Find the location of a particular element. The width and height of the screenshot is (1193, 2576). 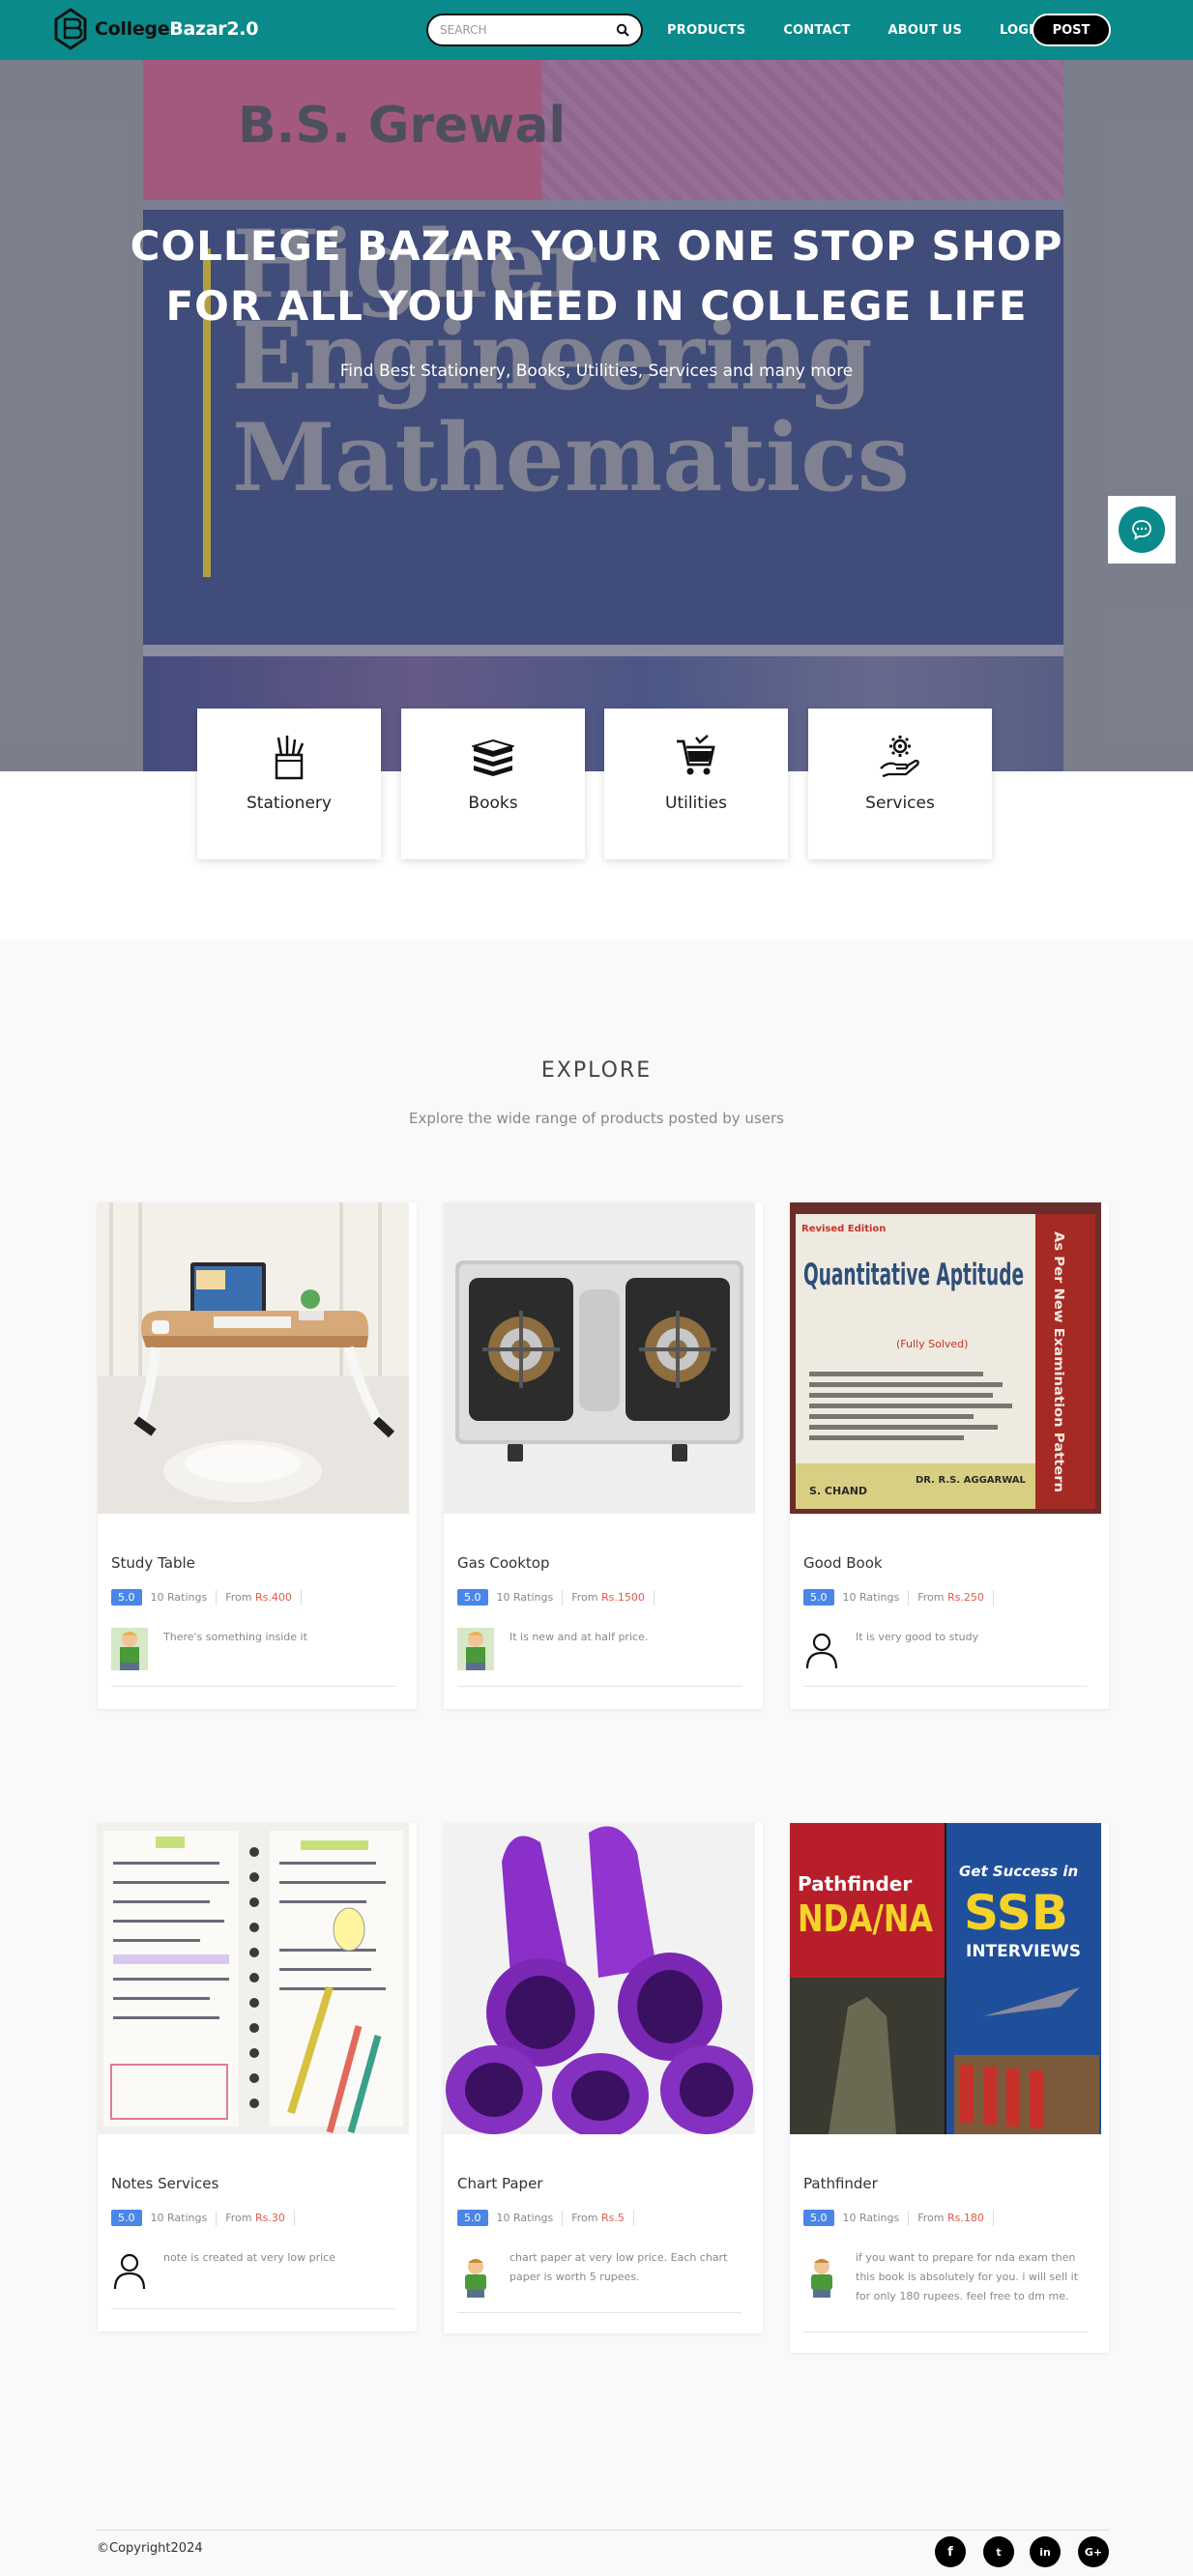

google-plus-icon: G+ is located at coordinates (1093, 2551).